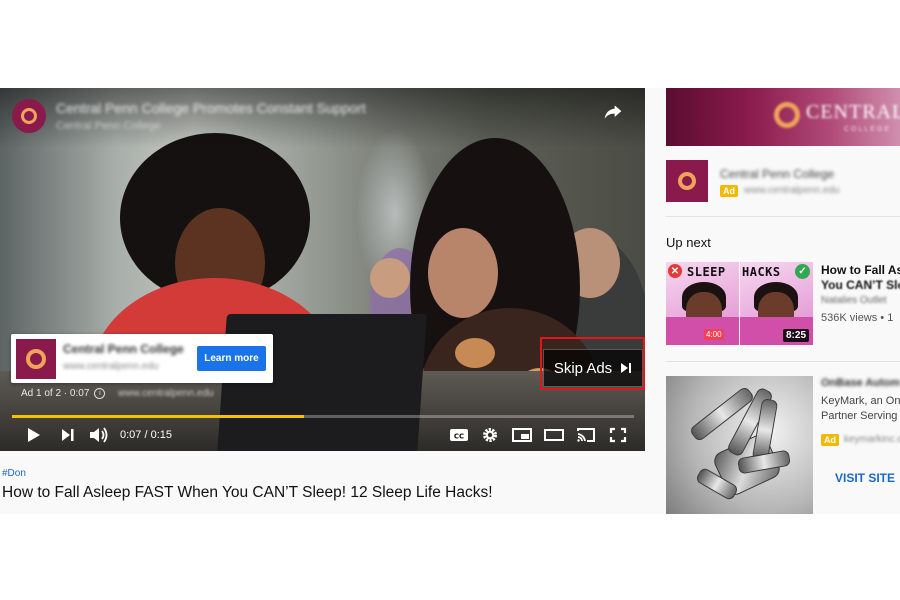  Describe the element at coordinates (613, 112) in the screenshot. I see `share-icon` at that location.